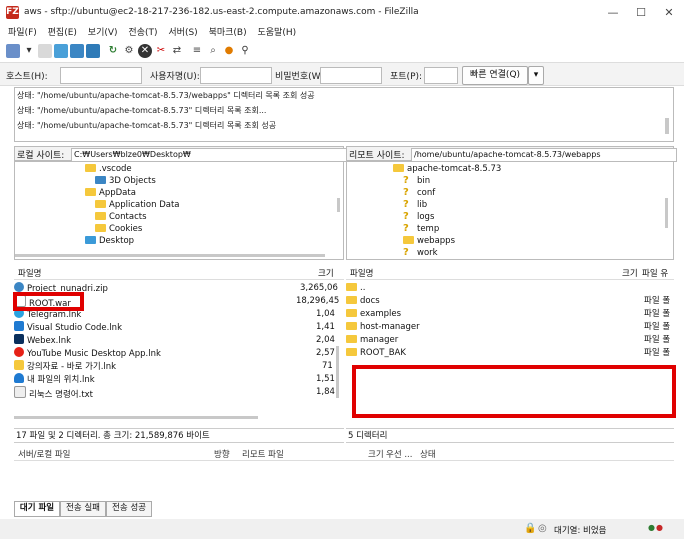  What do you see at coordinates (666, 213) in the screenshot?
I see `remote-tree-scrollbar` at bounding box center [666, 213].